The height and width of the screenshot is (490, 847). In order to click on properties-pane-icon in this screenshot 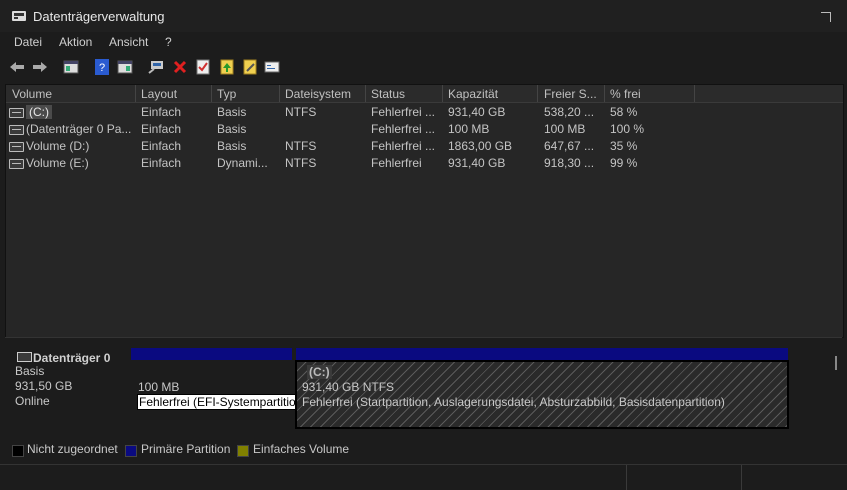, I will do `click(124, 66)`.